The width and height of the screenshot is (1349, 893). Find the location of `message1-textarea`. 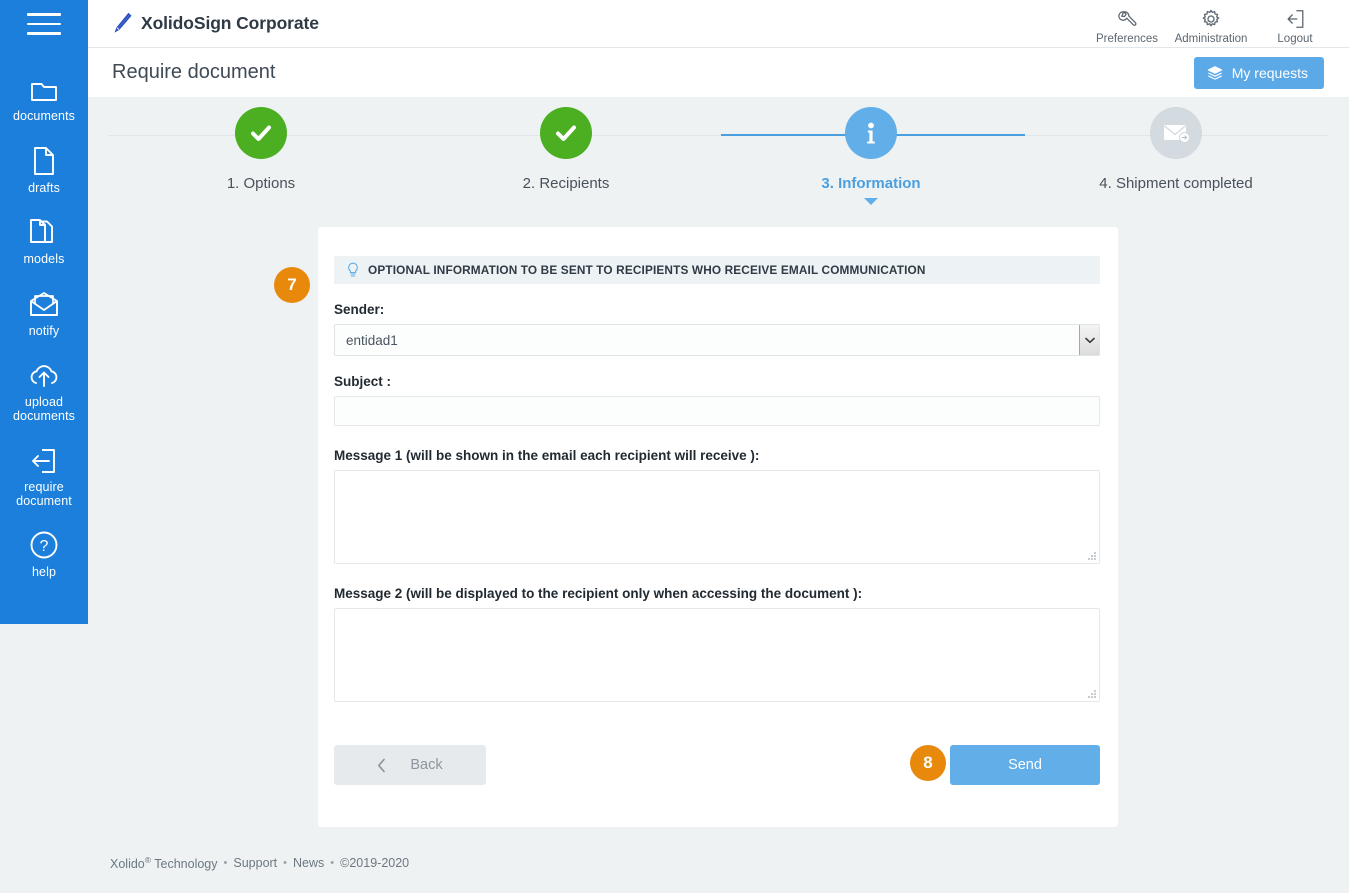

message1-textarea is located at coordinates (717, 517).